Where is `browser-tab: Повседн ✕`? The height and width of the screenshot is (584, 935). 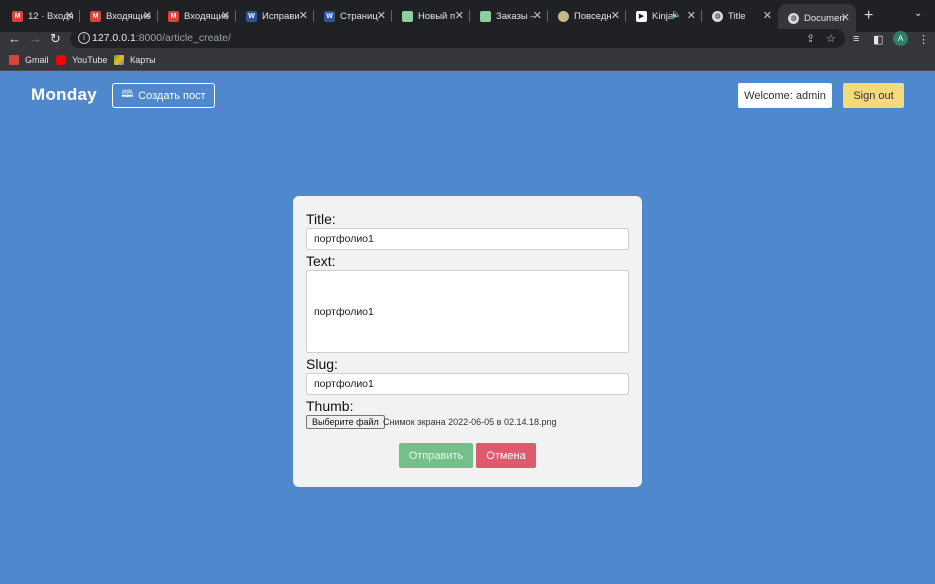
browser-tab: Повседн ✕ is located at coordinates (587, 16).